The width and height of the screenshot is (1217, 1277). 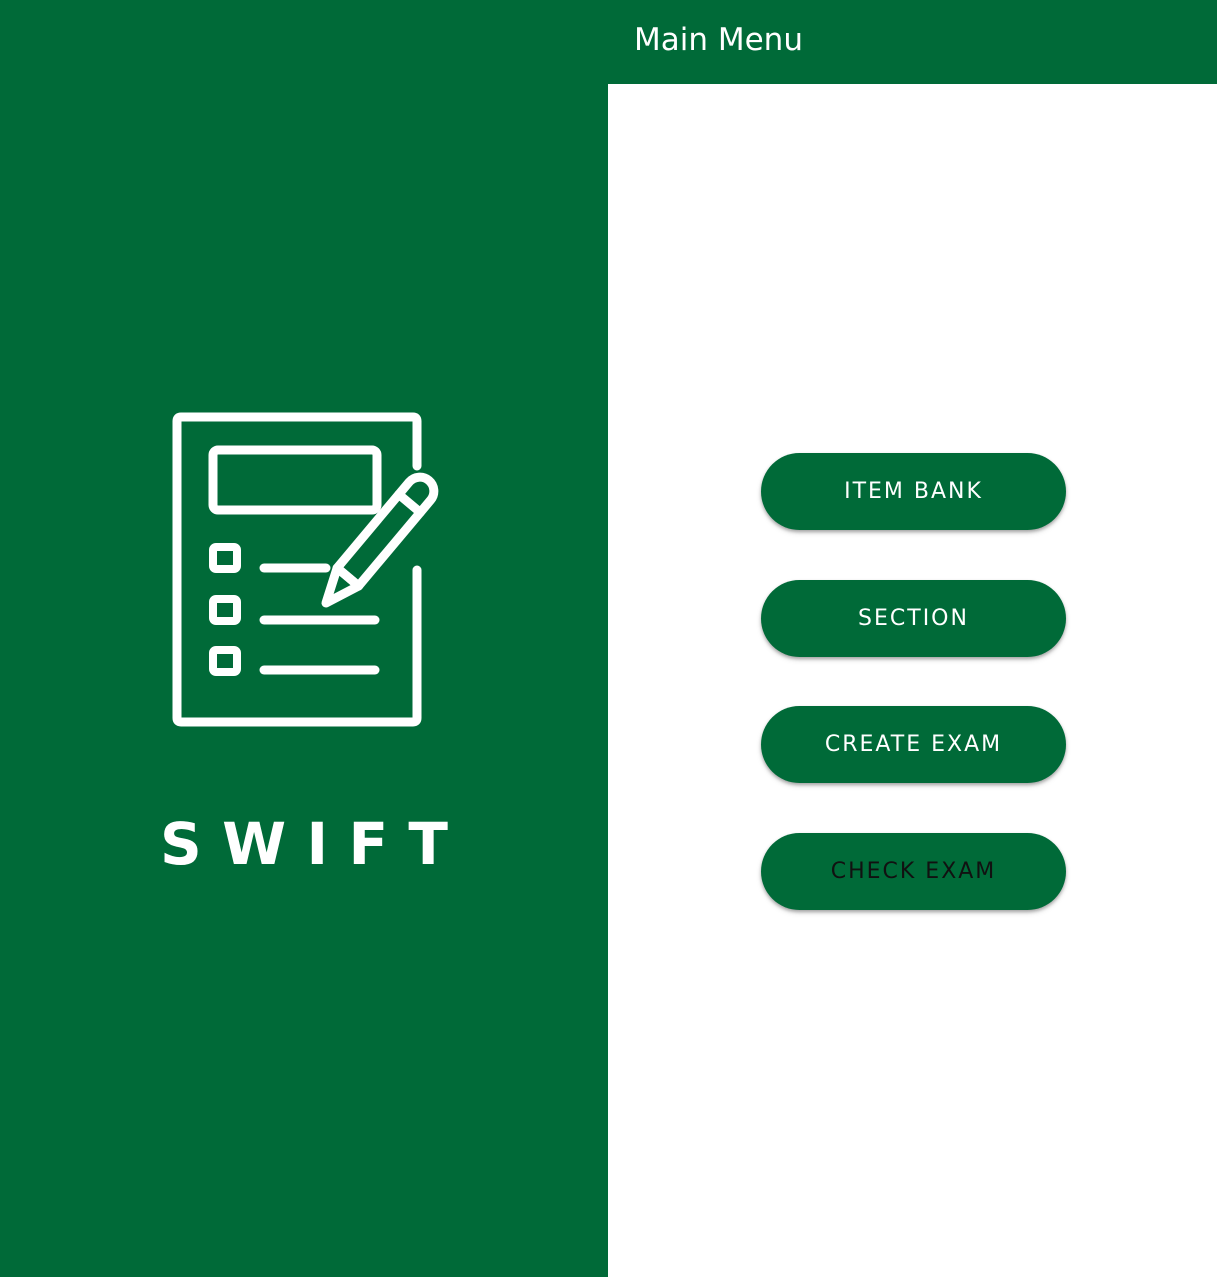 I want to click on app-logo-text: SWIFT, so click(x=304, y=842).